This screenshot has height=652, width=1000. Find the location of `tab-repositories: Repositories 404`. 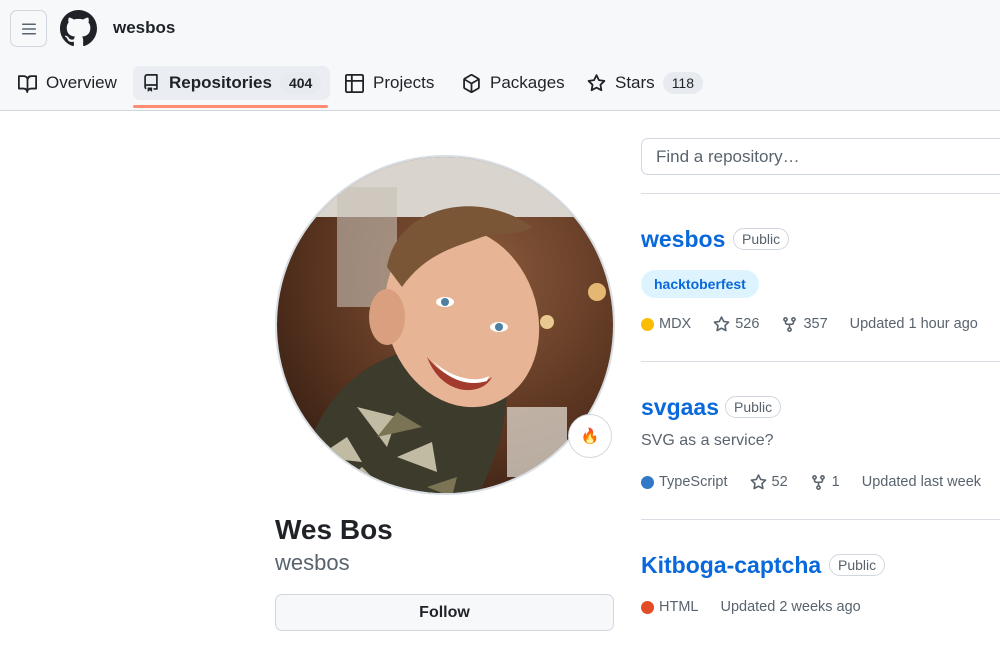

tab-repositories: Repositories 404 is located at coordinates (232, 83).